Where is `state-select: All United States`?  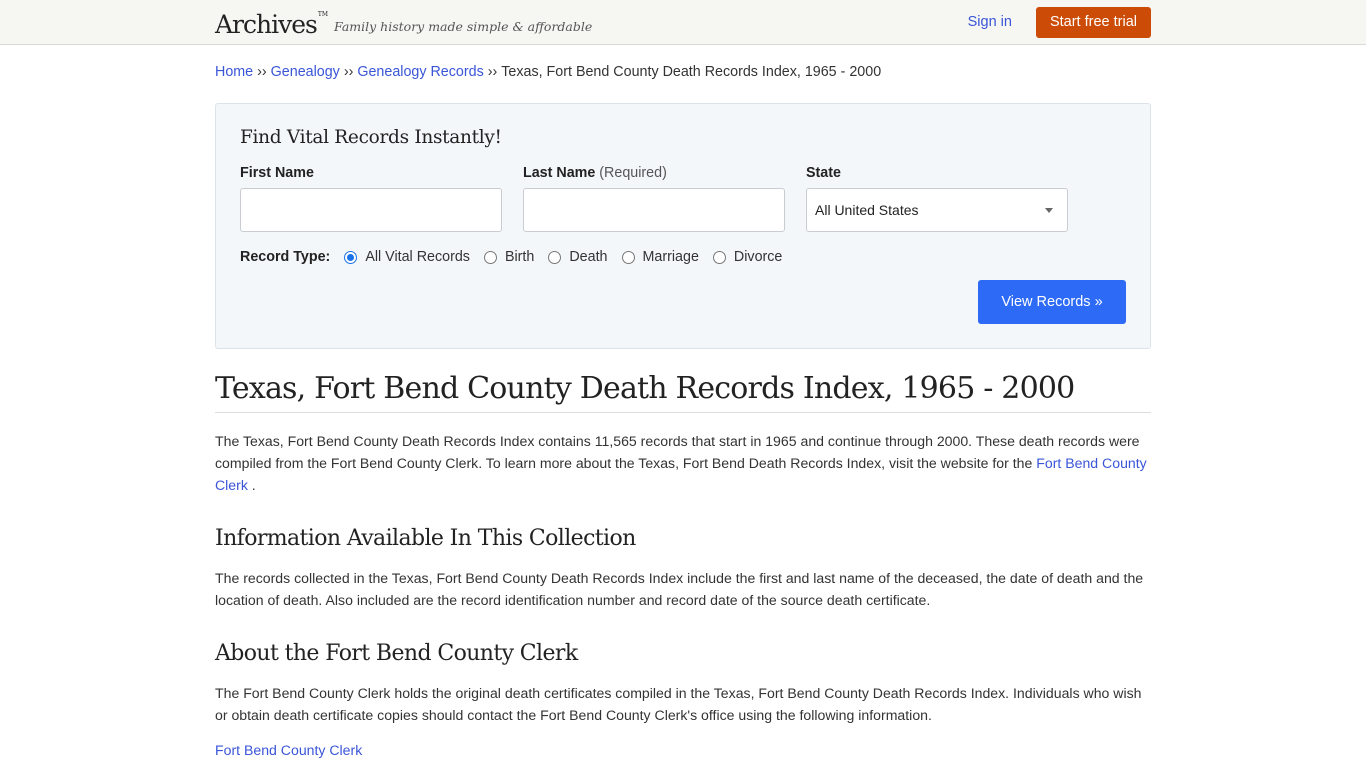
state-select: All United States is located at coordinates (937, 210).